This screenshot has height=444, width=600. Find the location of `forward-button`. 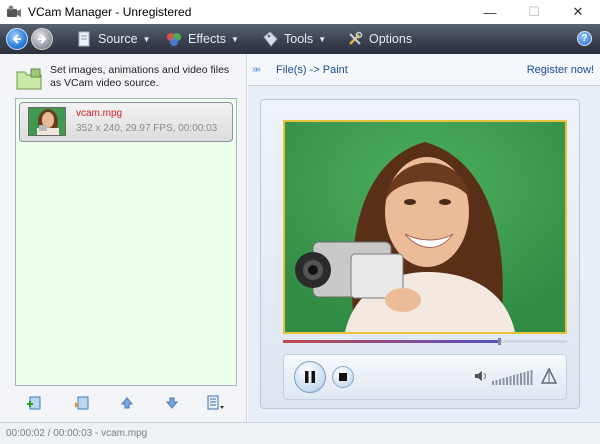

forward-button is located at coordinates (42, 39).